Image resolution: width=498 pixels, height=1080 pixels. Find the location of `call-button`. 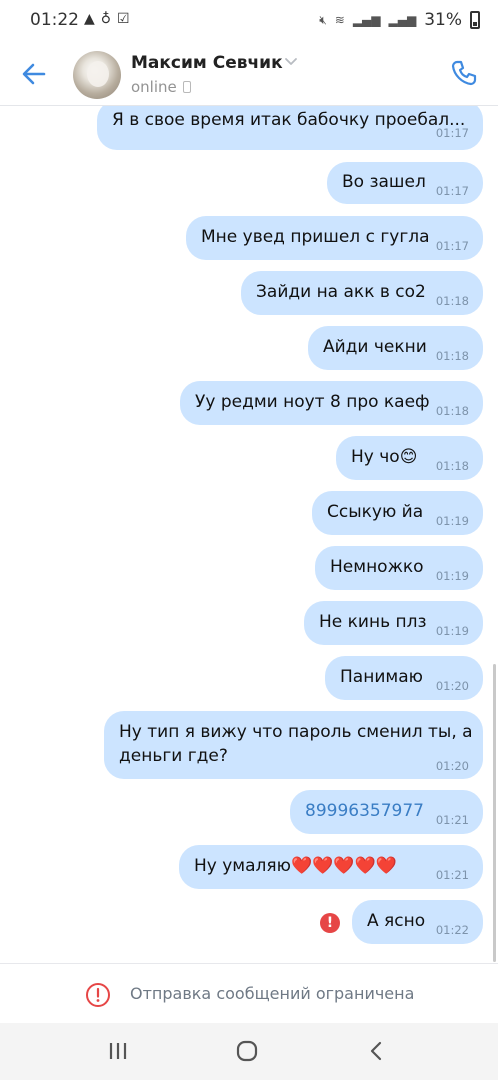

call-button is located at coordinates (464, 73).